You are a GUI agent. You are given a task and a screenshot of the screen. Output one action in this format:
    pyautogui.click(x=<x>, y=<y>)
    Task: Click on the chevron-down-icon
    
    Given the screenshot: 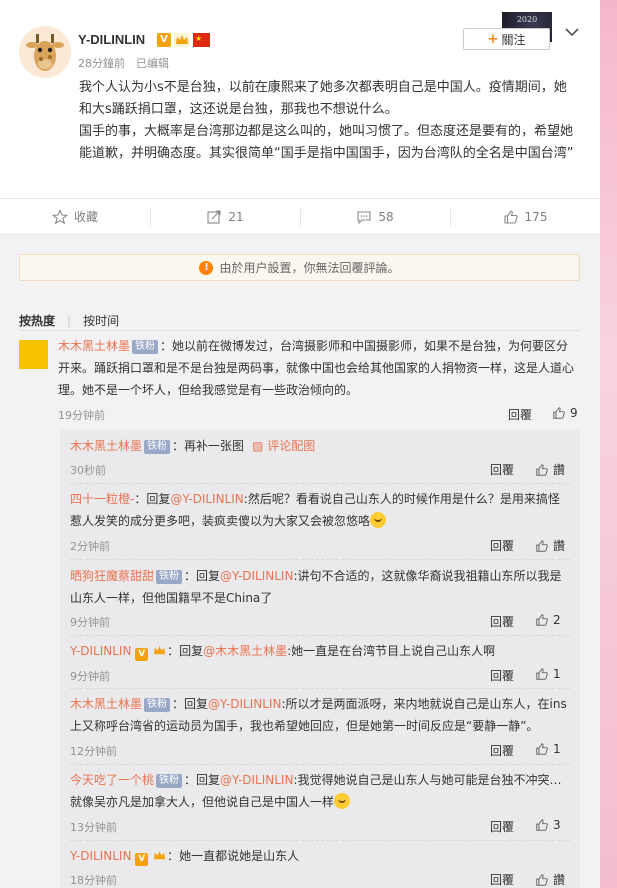 What is the action you would take?
    pyautogui.click(x=572, y=32)
    